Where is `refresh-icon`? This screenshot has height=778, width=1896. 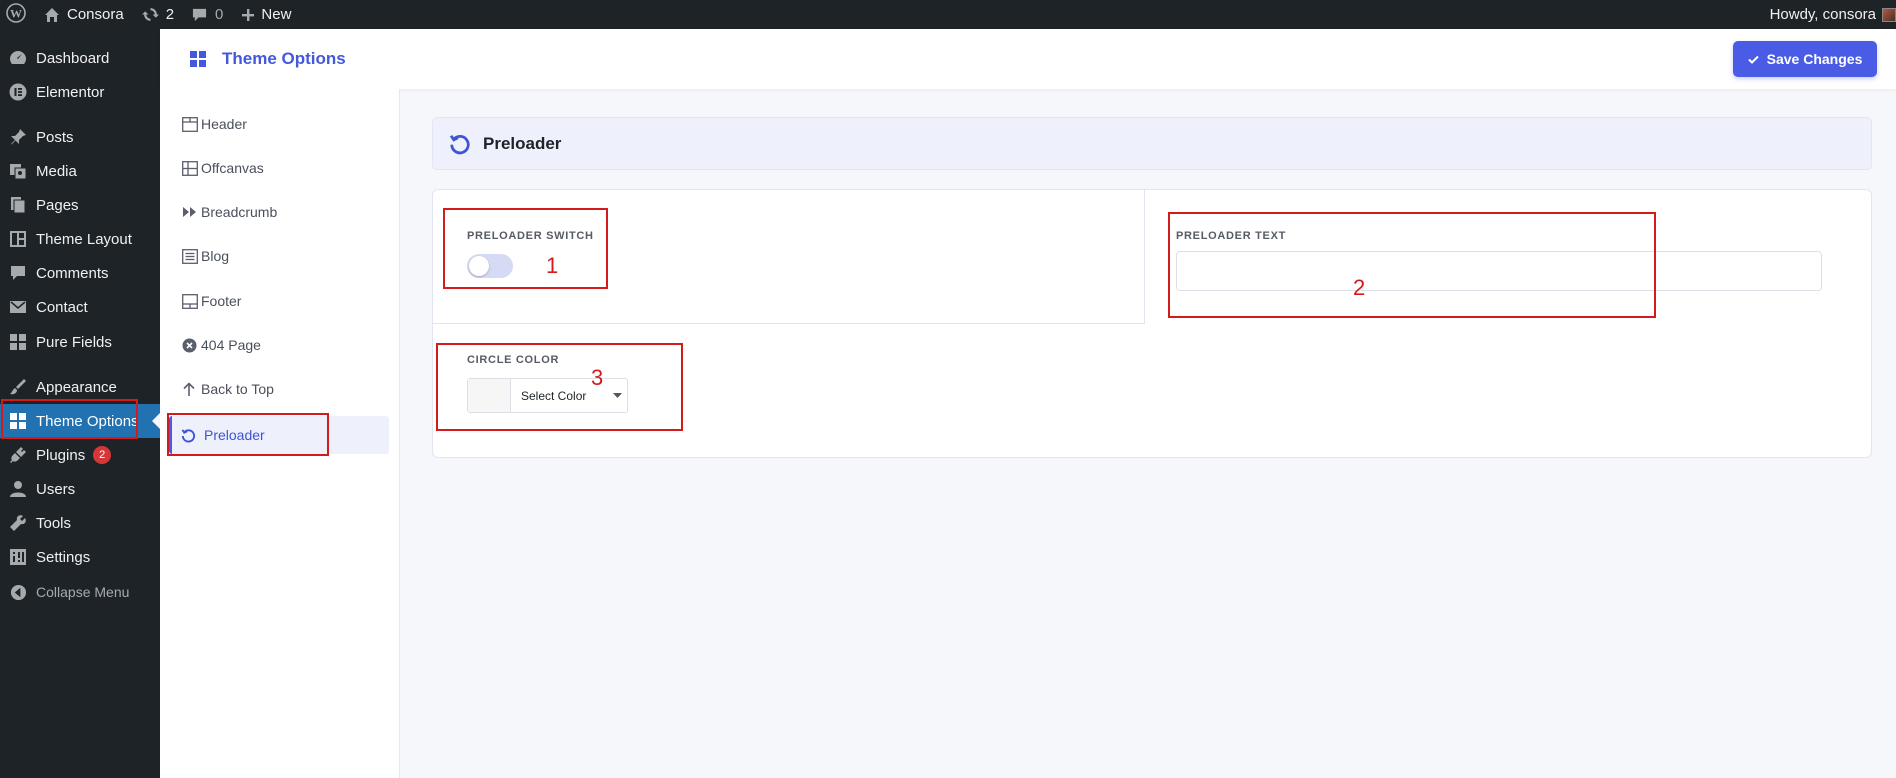
refresh-icon is located at coordinates (150, 14).